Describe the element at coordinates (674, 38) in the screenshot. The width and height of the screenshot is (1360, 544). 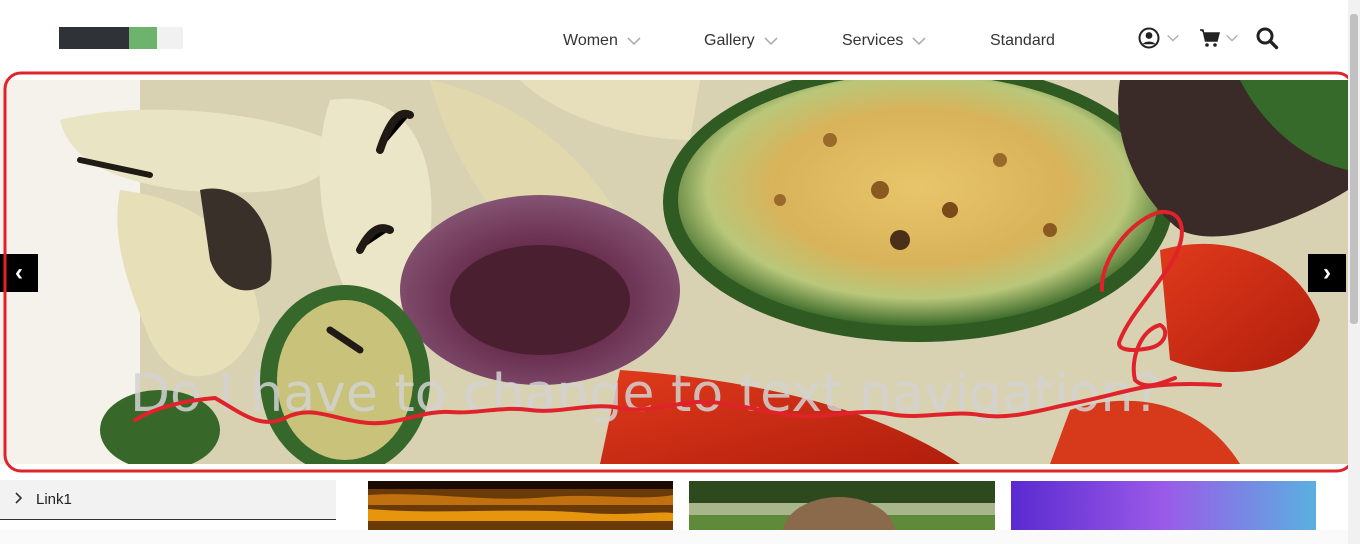
I see `site-header: Women Gallery Services Standard` at that location.